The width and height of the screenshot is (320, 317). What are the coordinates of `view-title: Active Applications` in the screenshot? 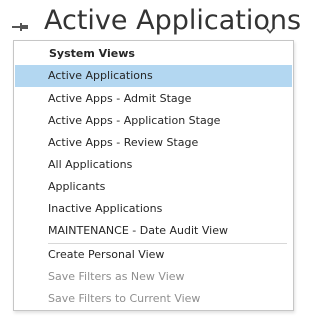 It's located at (172, 21).